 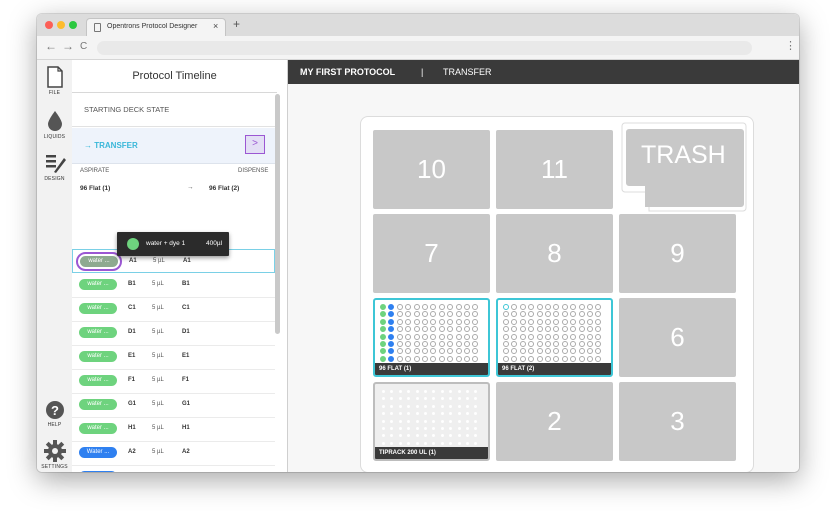 I want to click on rail-file: FILE, so click(x=54, y=81).